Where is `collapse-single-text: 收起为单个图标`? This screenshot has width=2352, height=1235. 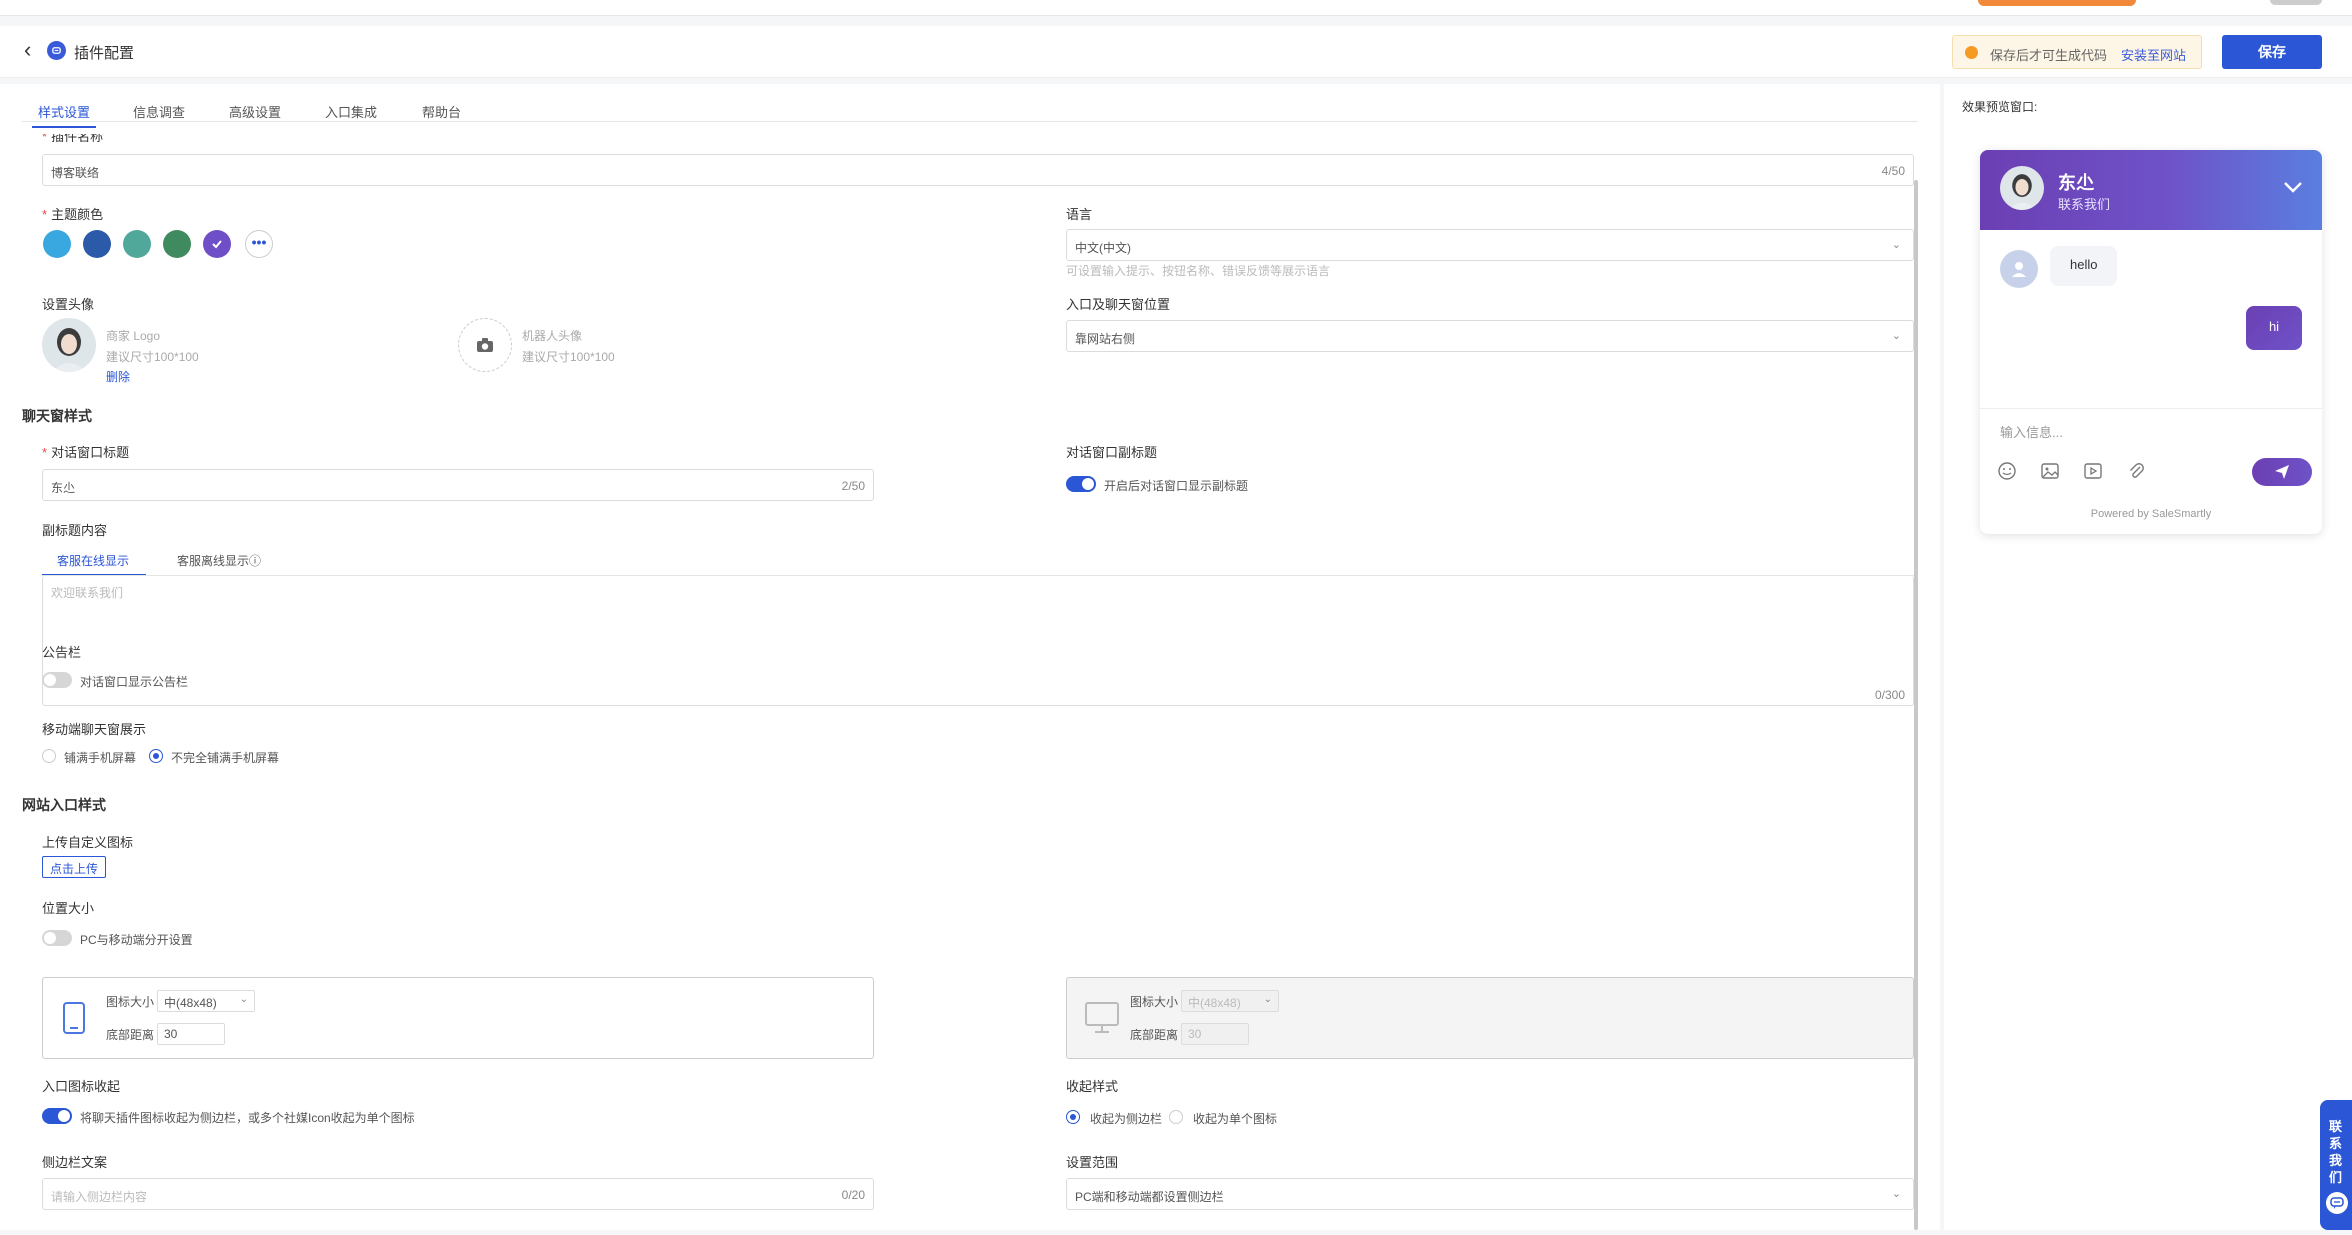
collapse-single-text: 收起为单个图标 is located at coordinates (1235, 1119).